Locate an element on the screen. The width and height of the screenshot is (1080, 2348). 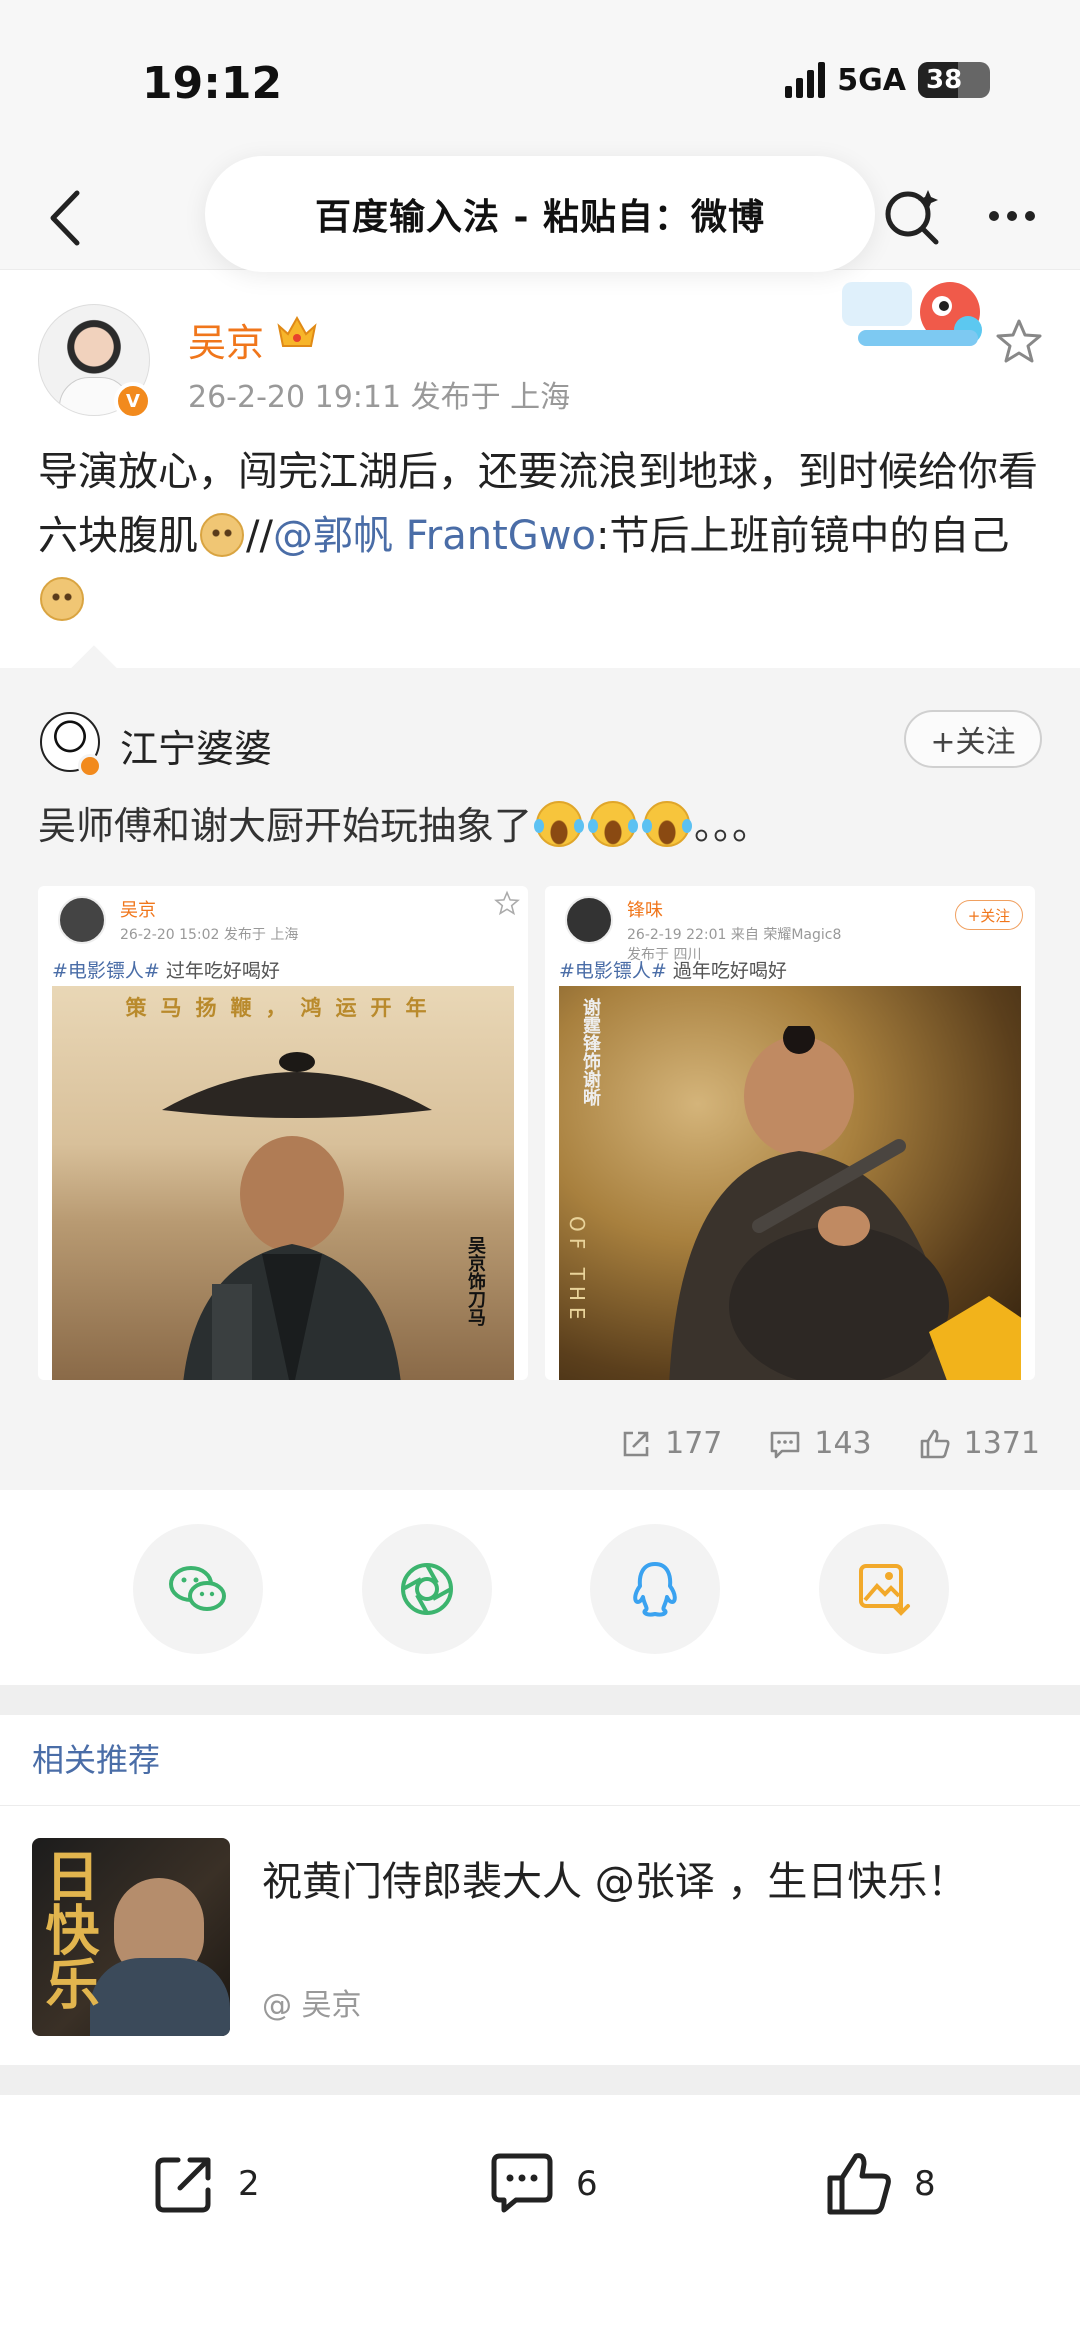
author-name: 吴京 is located at coordinates (226, 339).